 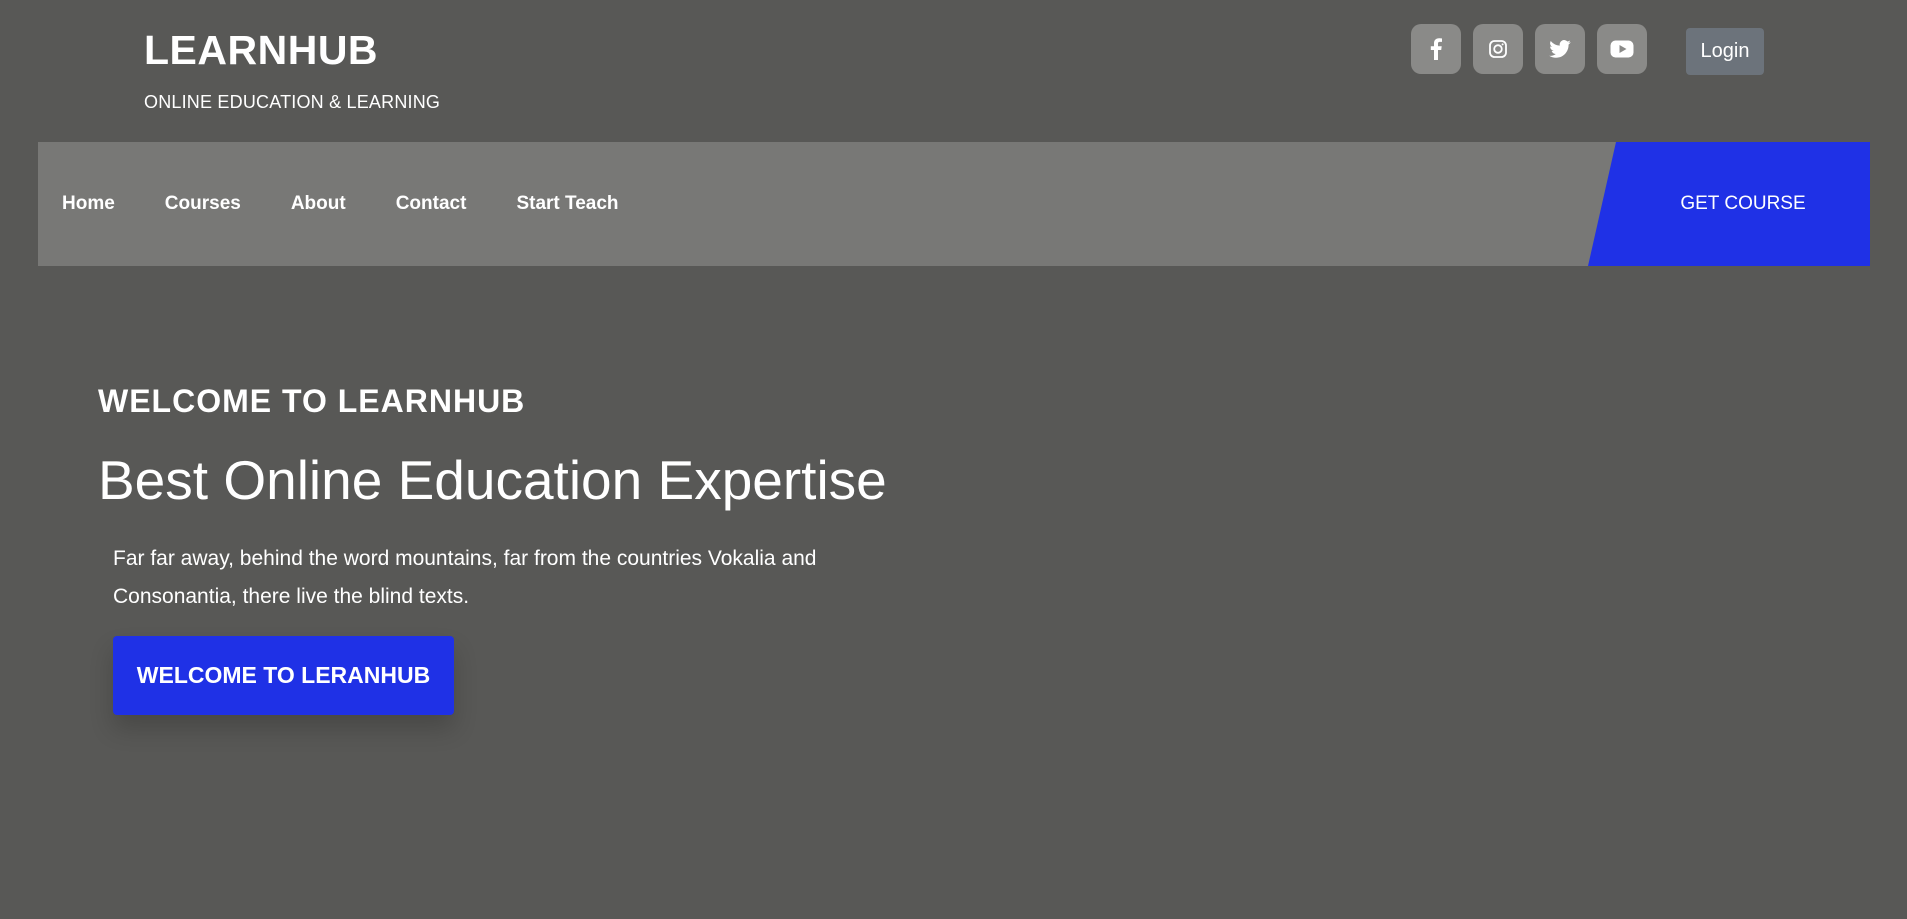 What do you see at coordinates (292, 50) in the screenshot?
I see `brand-title: LEARNHUB` at bounding box center [292, 50].